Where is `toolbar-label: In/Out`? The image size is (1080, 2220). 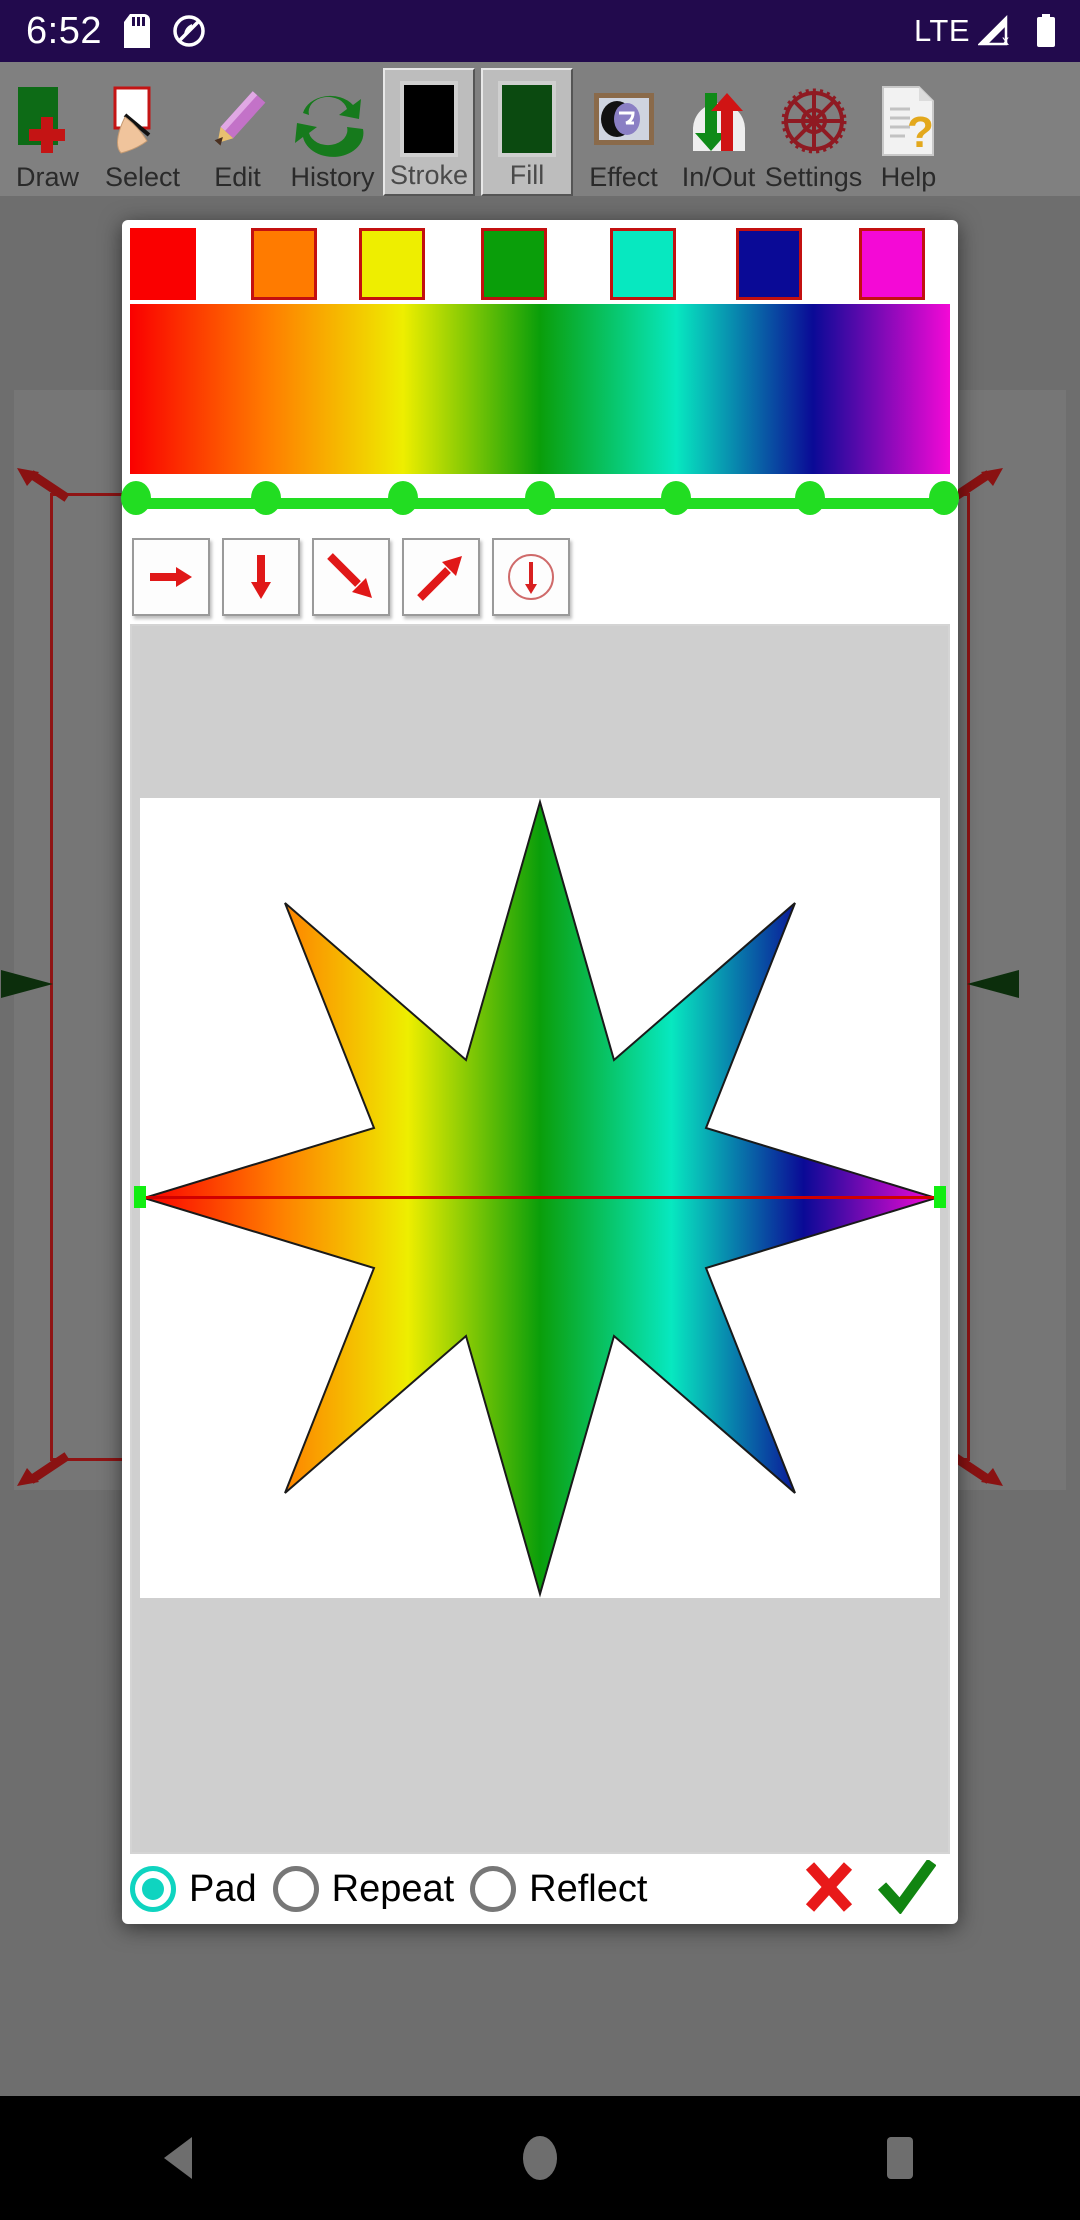
toolbar-label: In/Out is located at coordinates (718, 177).